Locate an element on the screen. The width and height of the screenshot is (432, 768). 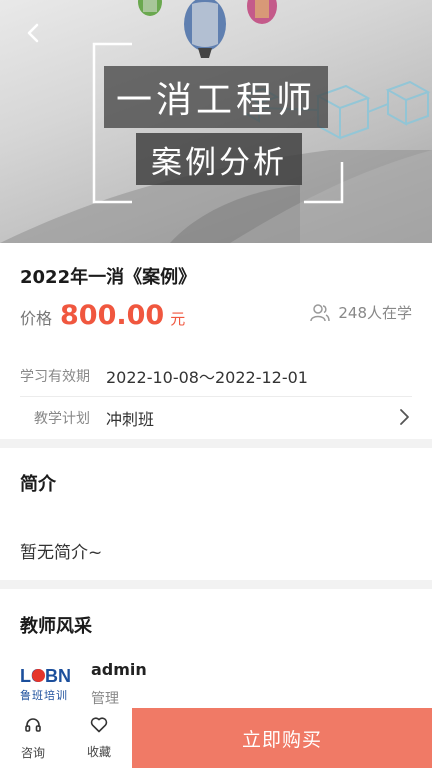
chevron-left-icon is located at coordinates (33, 33).